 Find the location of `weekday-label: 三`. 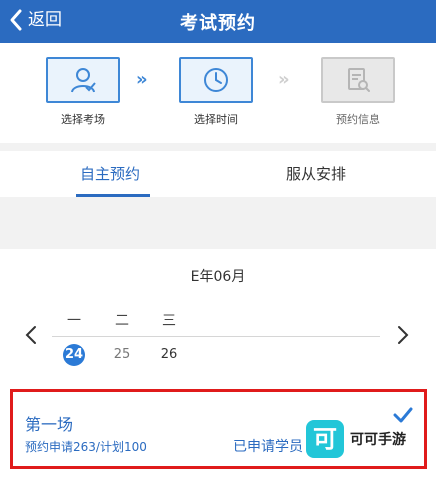

weekday-label: 三 is located at coordinates (169, 321).